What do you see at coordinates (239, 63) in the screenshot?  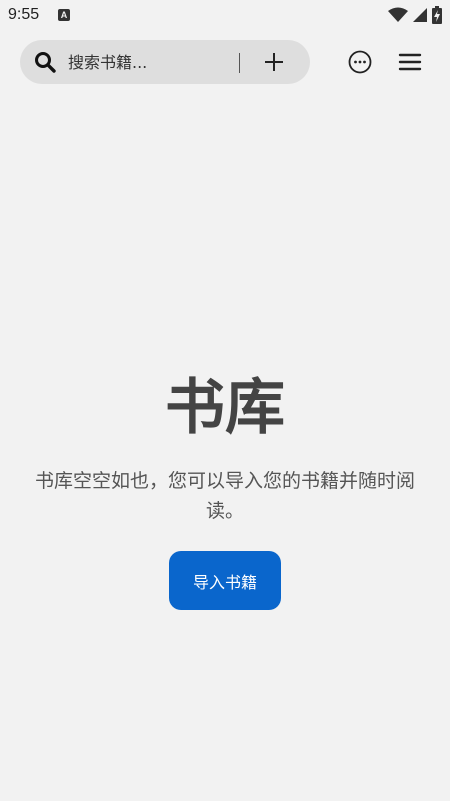 I see `search-divider` at bounding box center [239, 63].